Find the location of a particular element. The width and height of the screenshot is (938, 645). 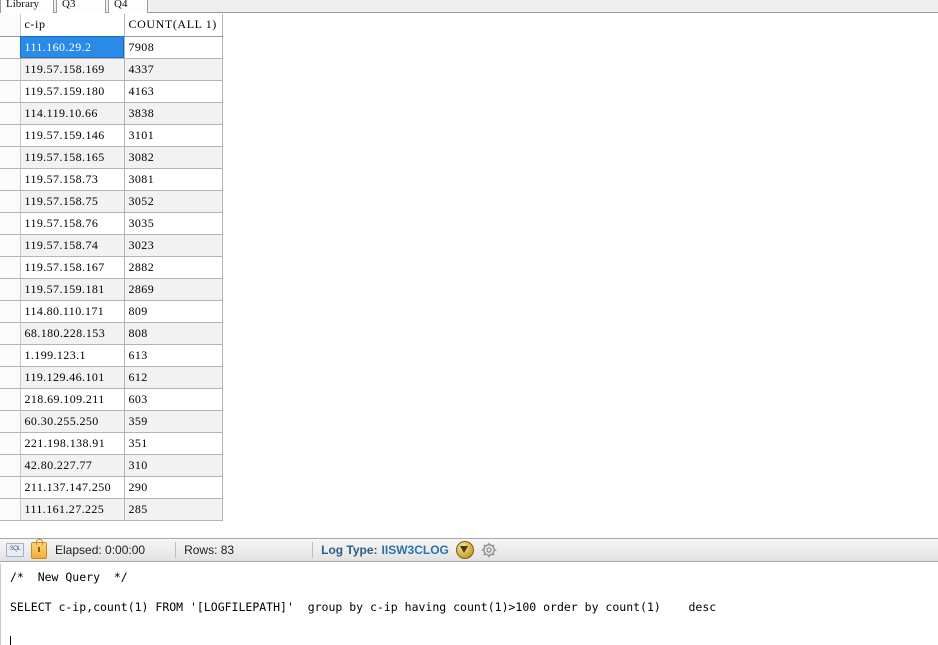

cell-count: 3838 is located at coordinates (173, 113).